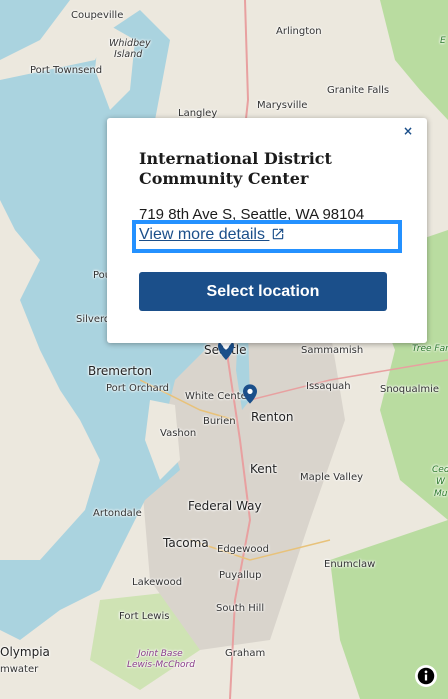 The image size is (448, 699). I want to click on map-label-tree-farm: Tree Farm, so click(430, 349).